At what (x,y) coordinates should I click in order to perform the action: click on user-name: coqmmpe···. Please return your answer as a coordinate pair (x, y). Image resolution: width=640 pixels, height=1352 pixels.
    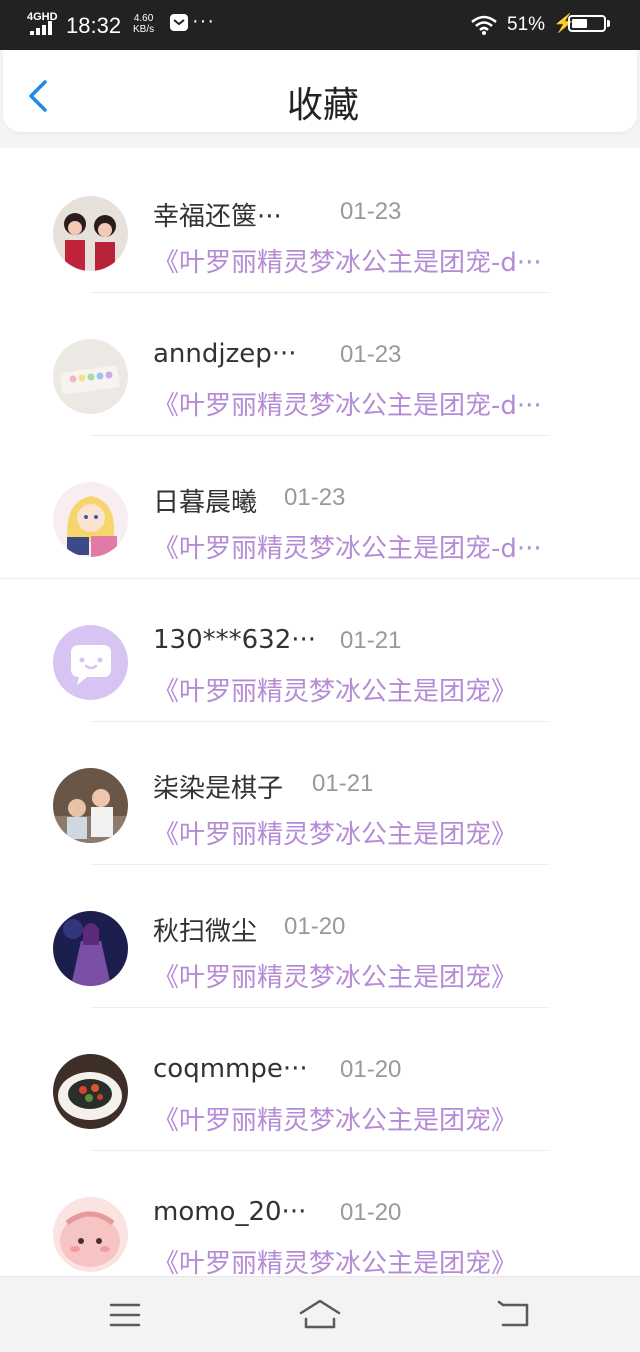
    Looking at the image, I should click on (230, 1069).